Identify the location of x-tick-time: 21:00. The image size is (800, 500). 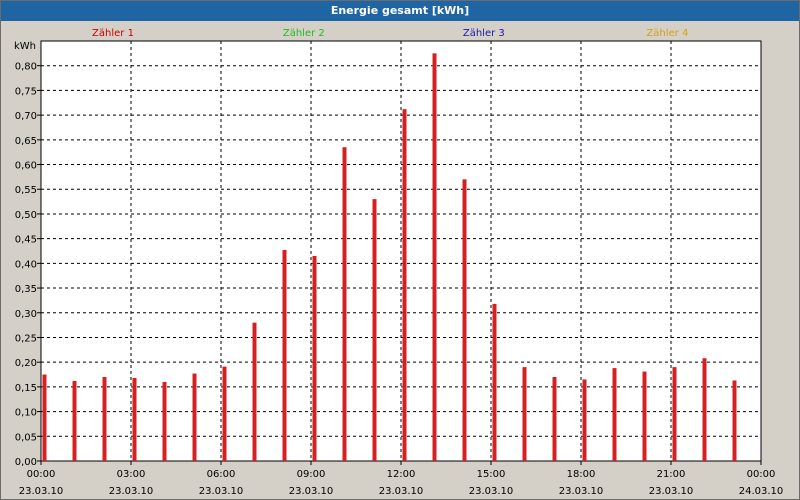
(671, 474).